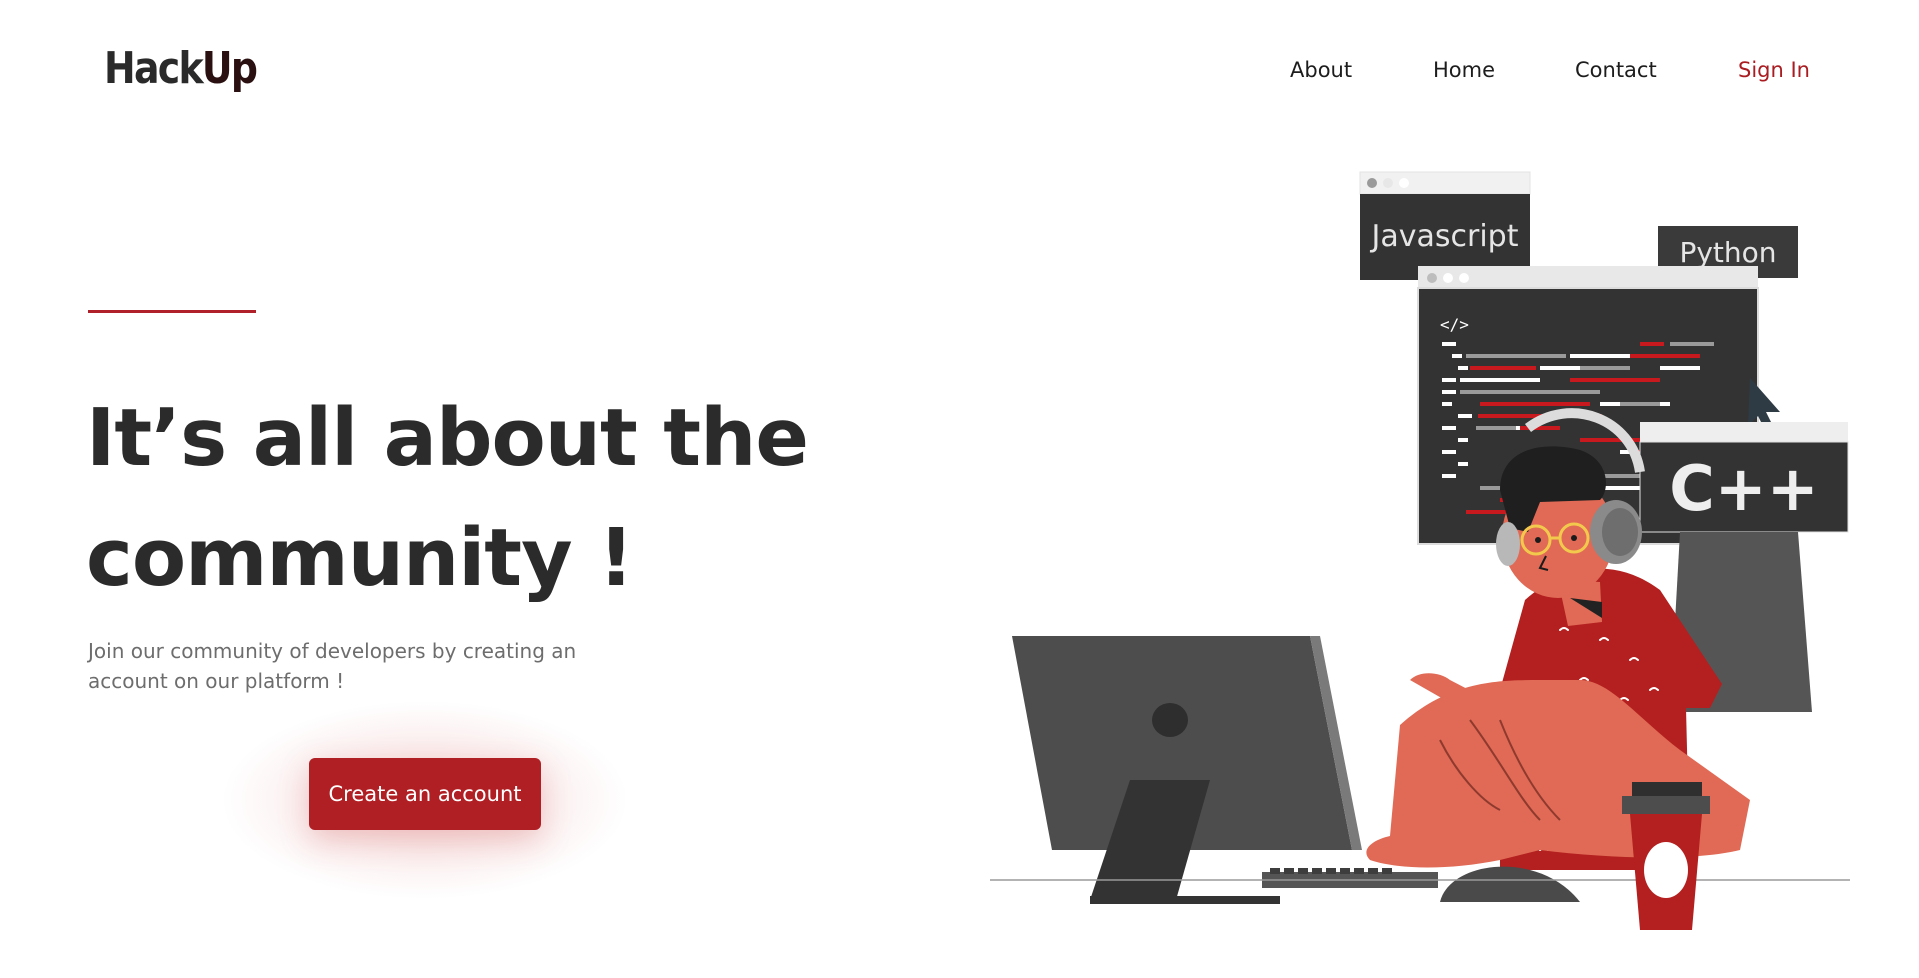 Image resolution: width=1919 pixels, height=978 pixels. What do you see at coordinates (1321, 70) in the screenshot?
I see `nav-about-link: About` at bounding box center [1321, 70].